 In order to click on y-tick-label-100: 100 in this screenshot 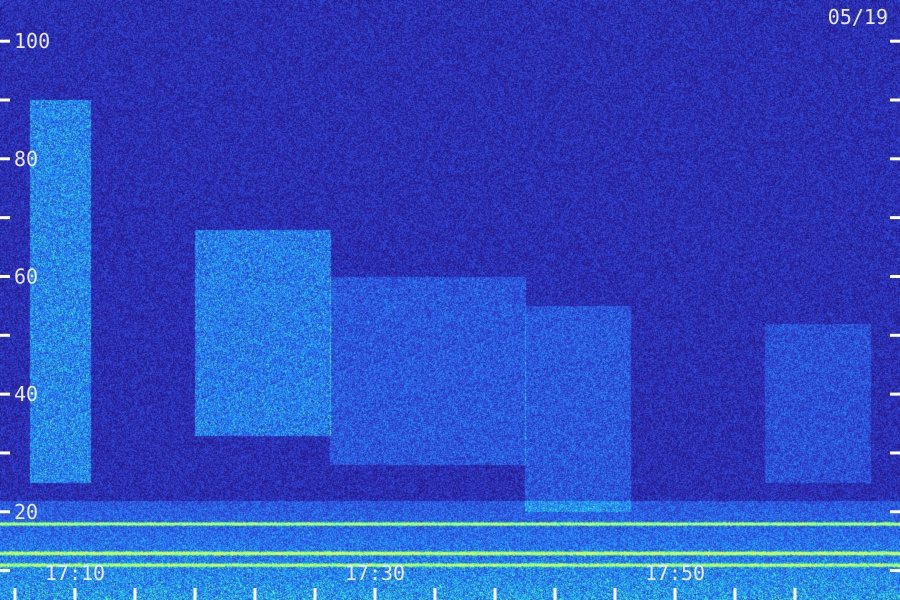, I will do `click(32, 41)`.